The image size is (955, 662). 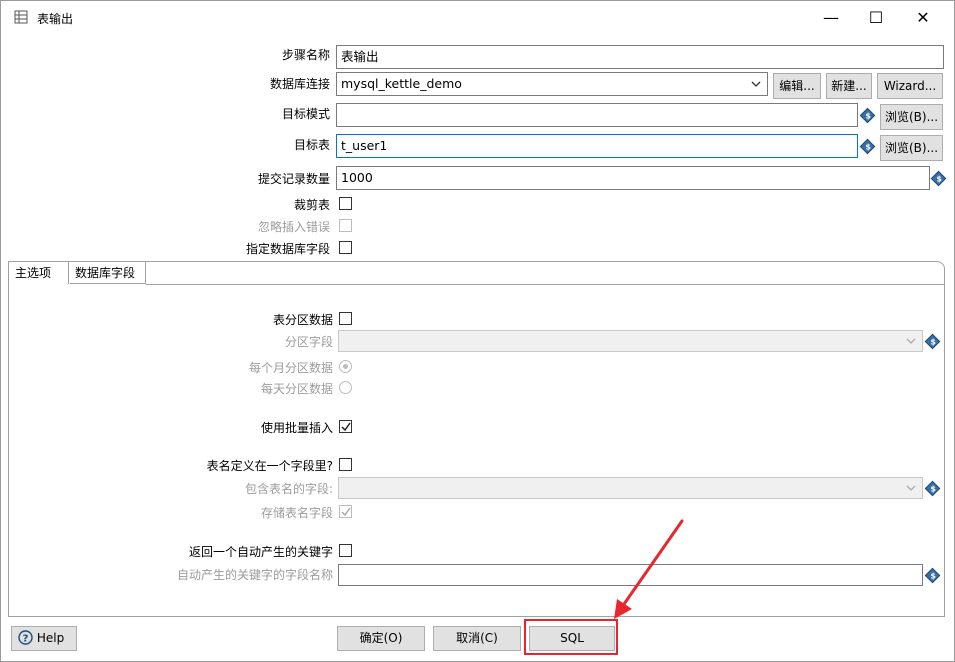 What do you see at coordinates (308, 342) in the screenshot?
I see `partition-field-label: 分区字段` at bounding box center [308, 342].